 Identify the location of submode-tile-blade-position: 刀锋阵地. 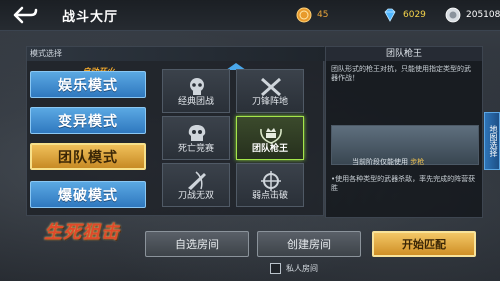
(270, 91).